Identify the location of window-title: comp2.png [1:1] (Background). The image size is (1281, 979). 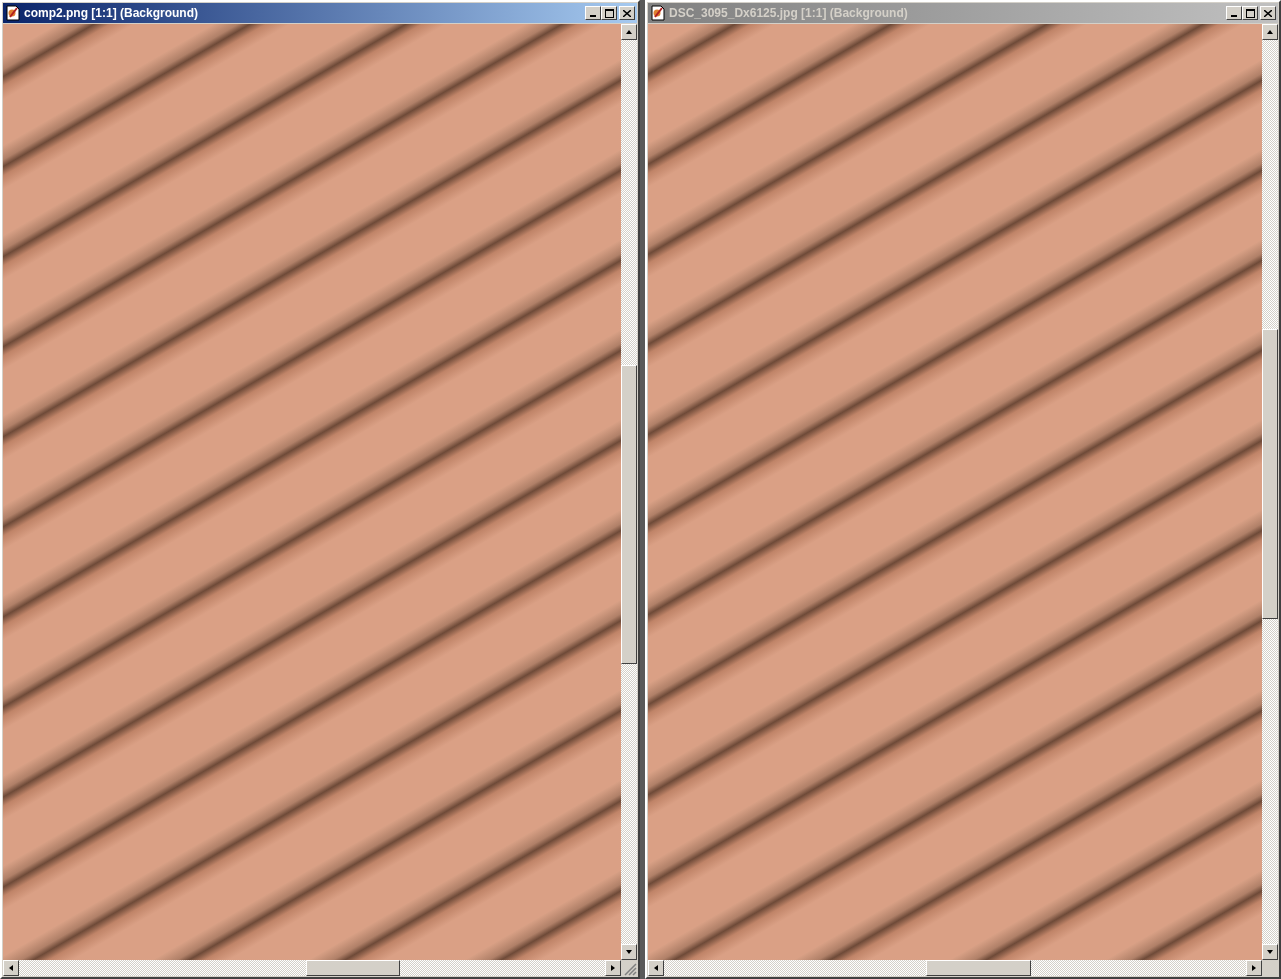
(111, 13).